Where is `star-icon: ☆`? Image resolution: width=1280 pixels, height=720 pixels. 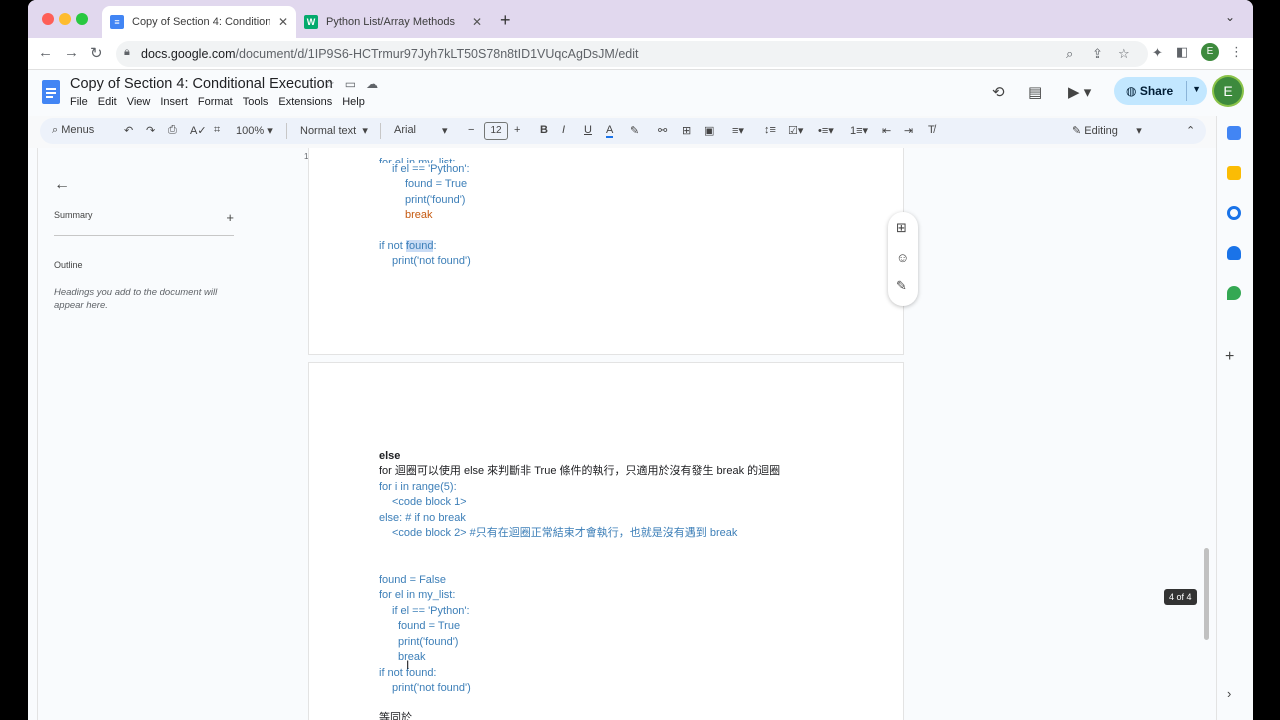
star-icon: ☆ is located at coordinates (329, 84).